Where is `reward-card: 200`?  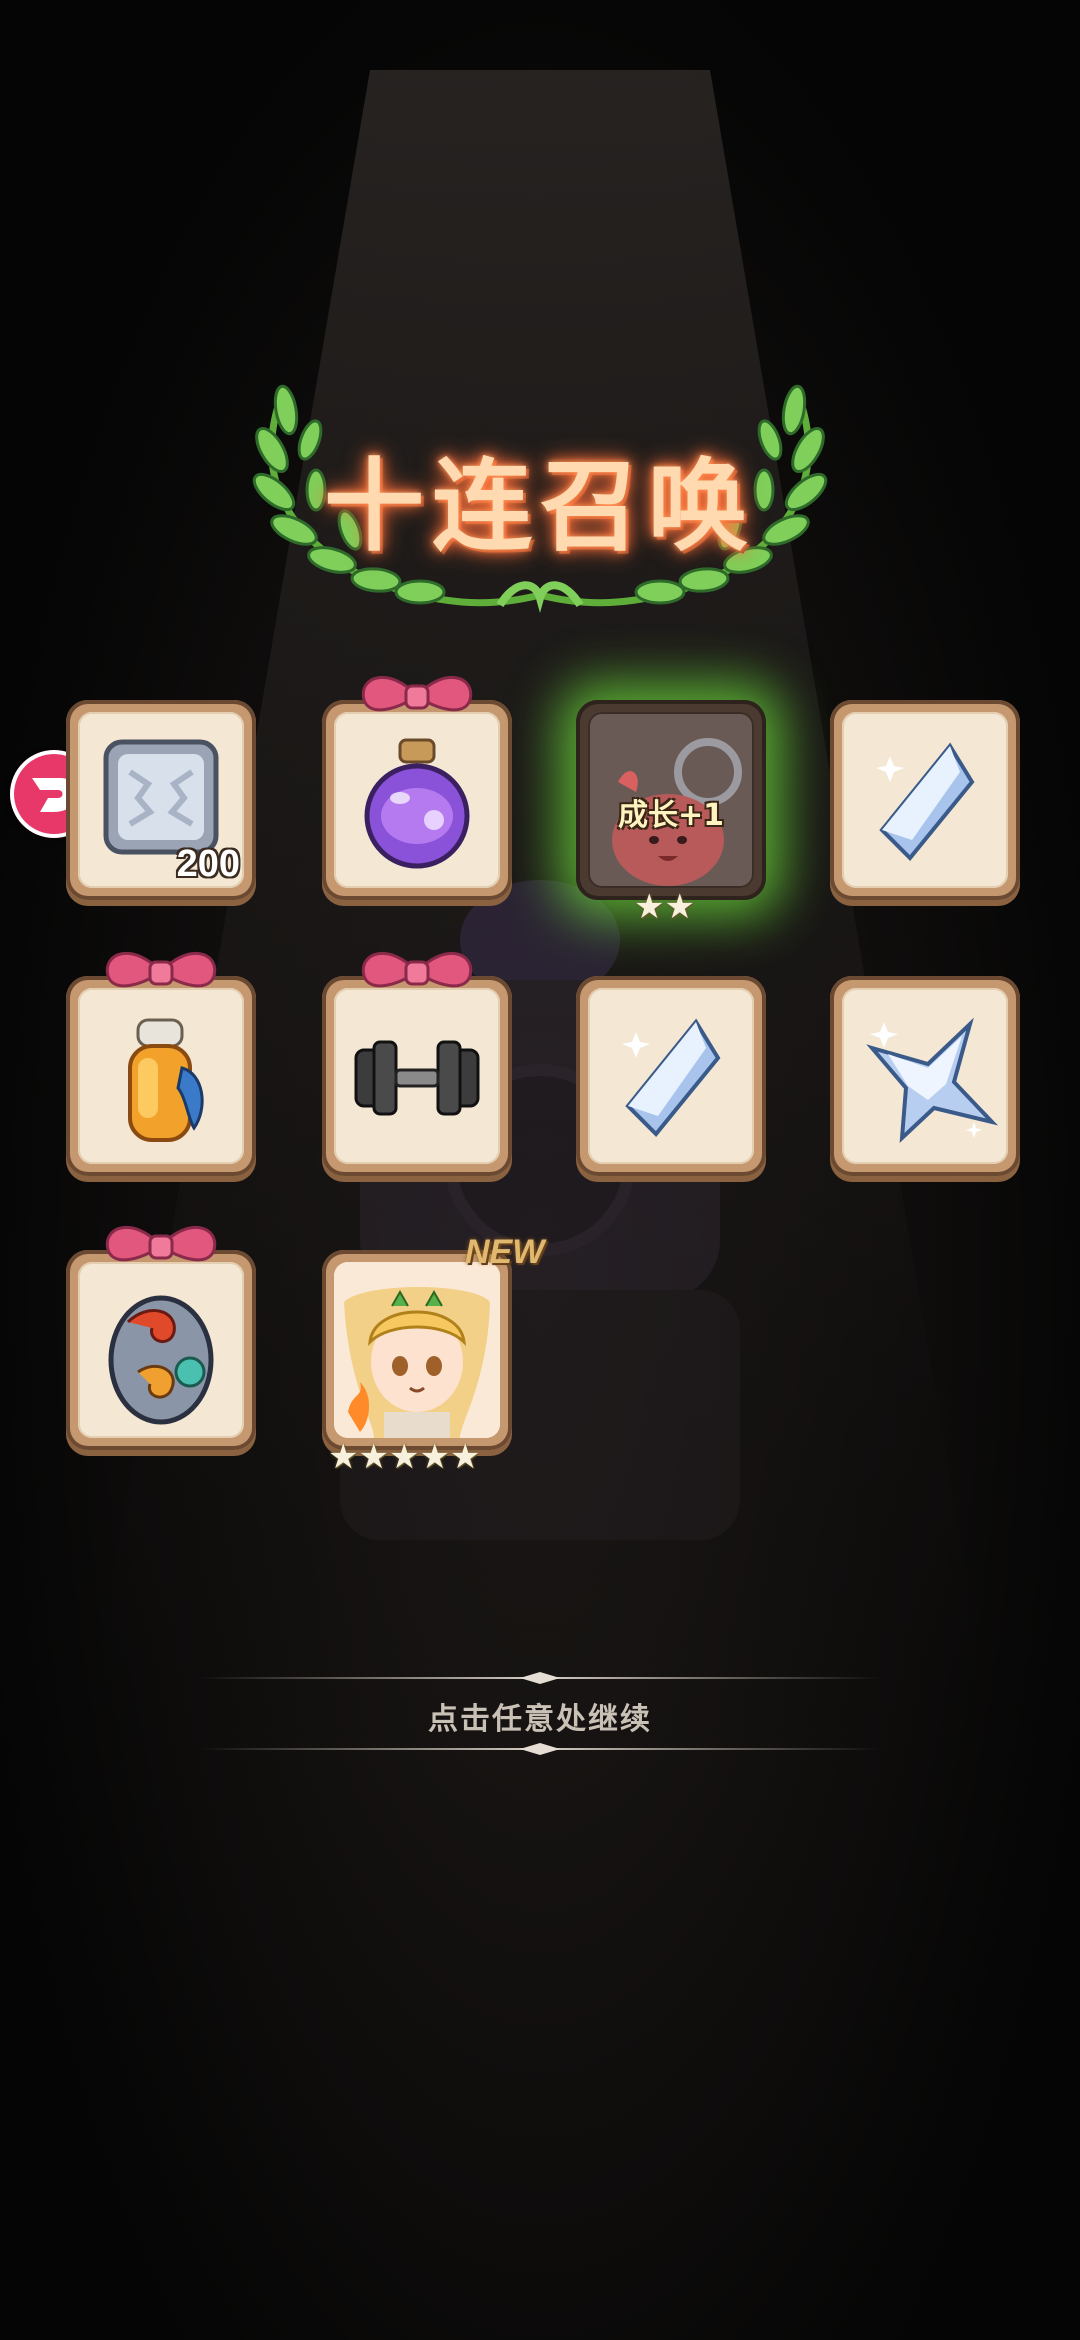 reward-card: 200 is located at coordinates (161, 800).